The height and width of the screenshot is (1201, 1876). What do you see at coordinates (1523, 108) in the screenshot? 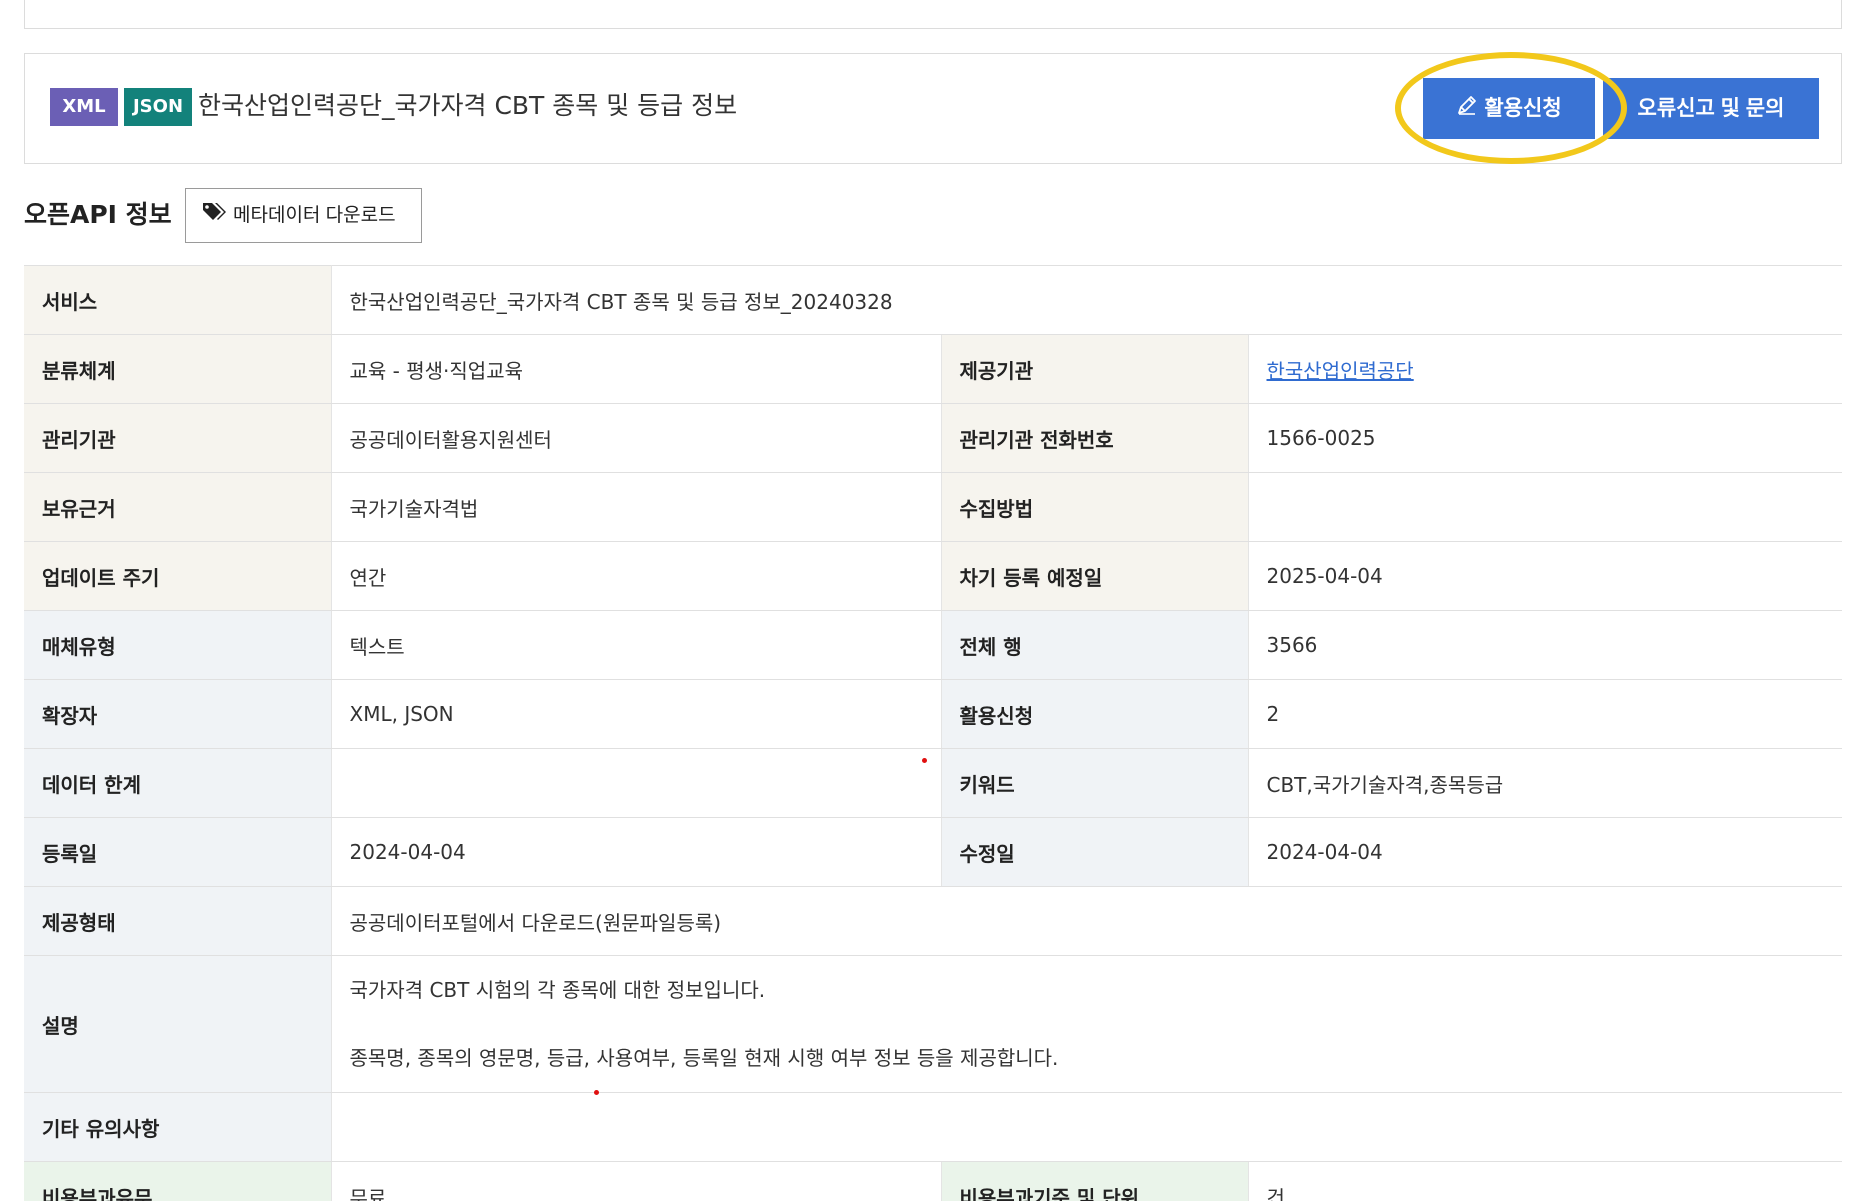
I see `apply-button-label: 활용신청` at bounding box center [1523, 108].